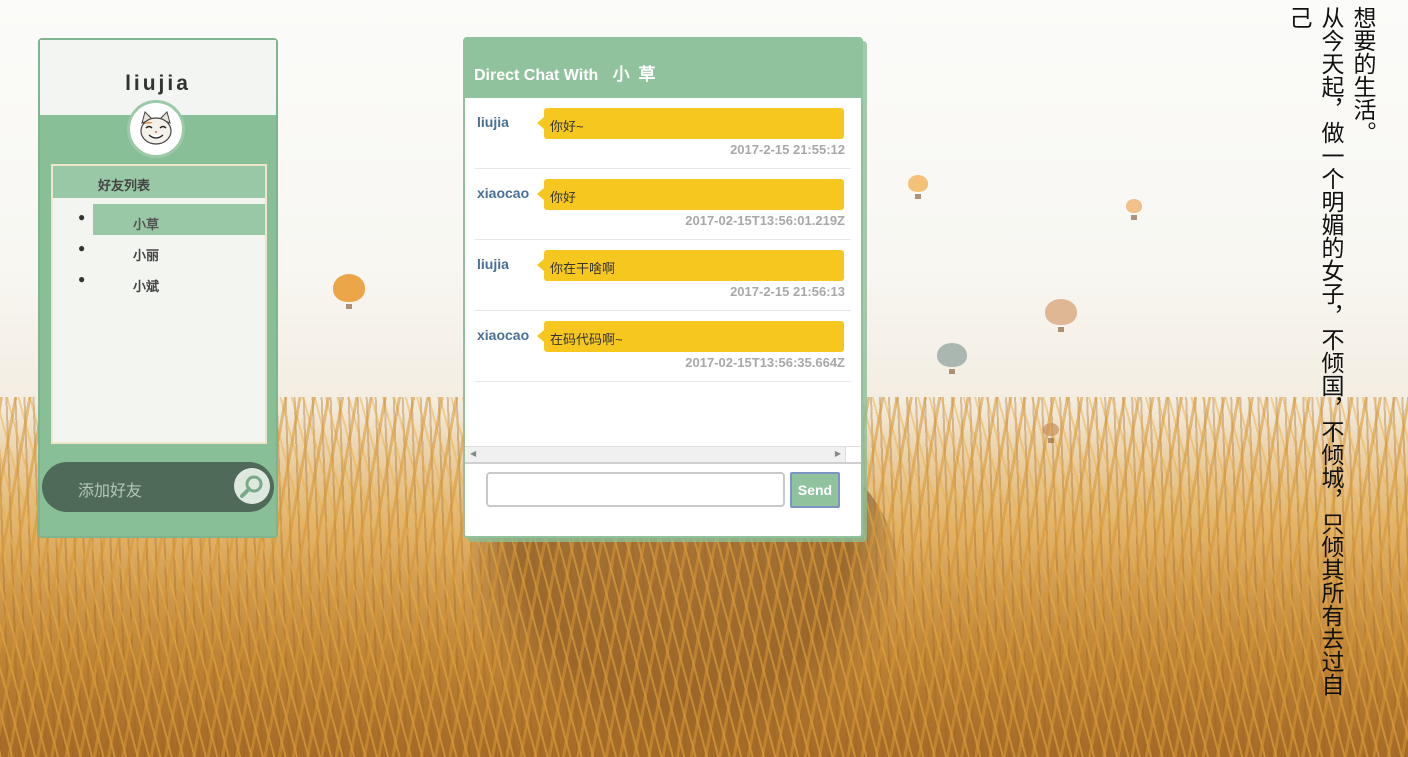 The image size is (1408, 757). I want to click on message-time: 2017-02-15T13:56:01.219Z, so click(765, 220).